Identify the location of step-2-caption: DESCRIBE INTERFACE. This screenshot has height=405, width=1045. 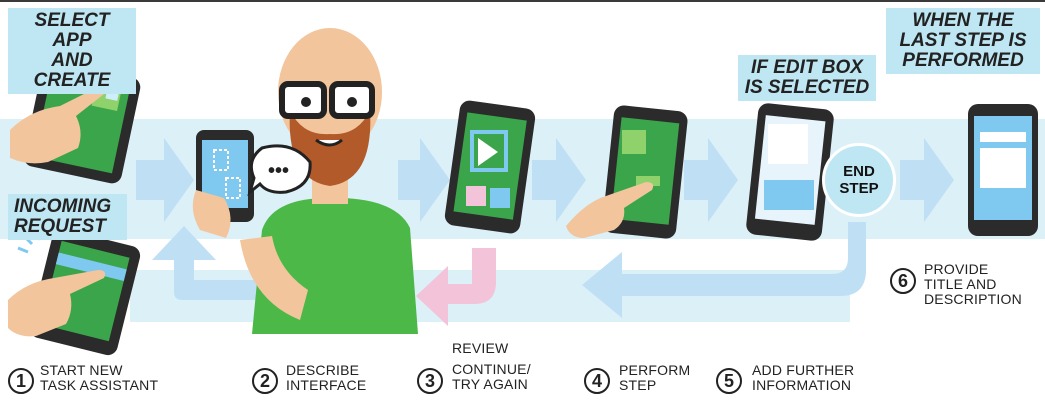
(326, 378).